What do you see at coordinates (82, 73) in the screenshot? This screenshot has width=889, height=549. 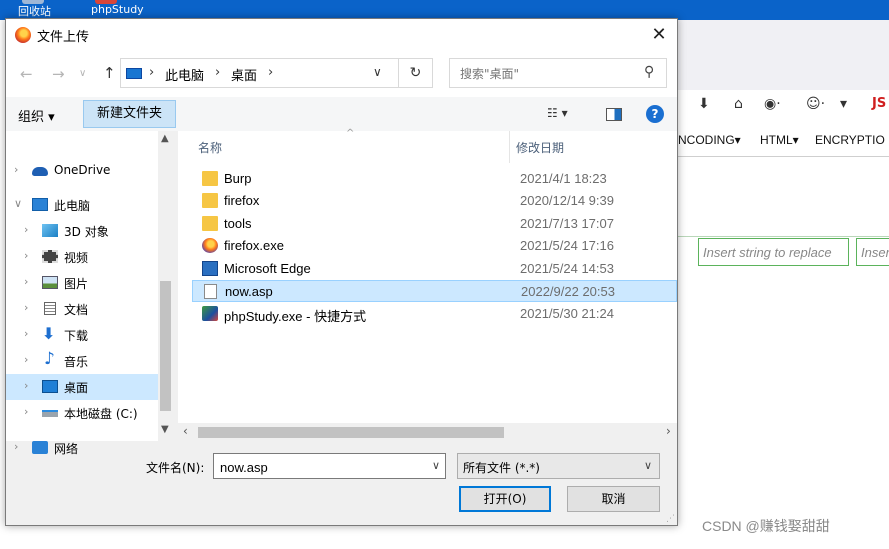 I see `recent-locations-icon: ∨` at bounding box center [82, 73].